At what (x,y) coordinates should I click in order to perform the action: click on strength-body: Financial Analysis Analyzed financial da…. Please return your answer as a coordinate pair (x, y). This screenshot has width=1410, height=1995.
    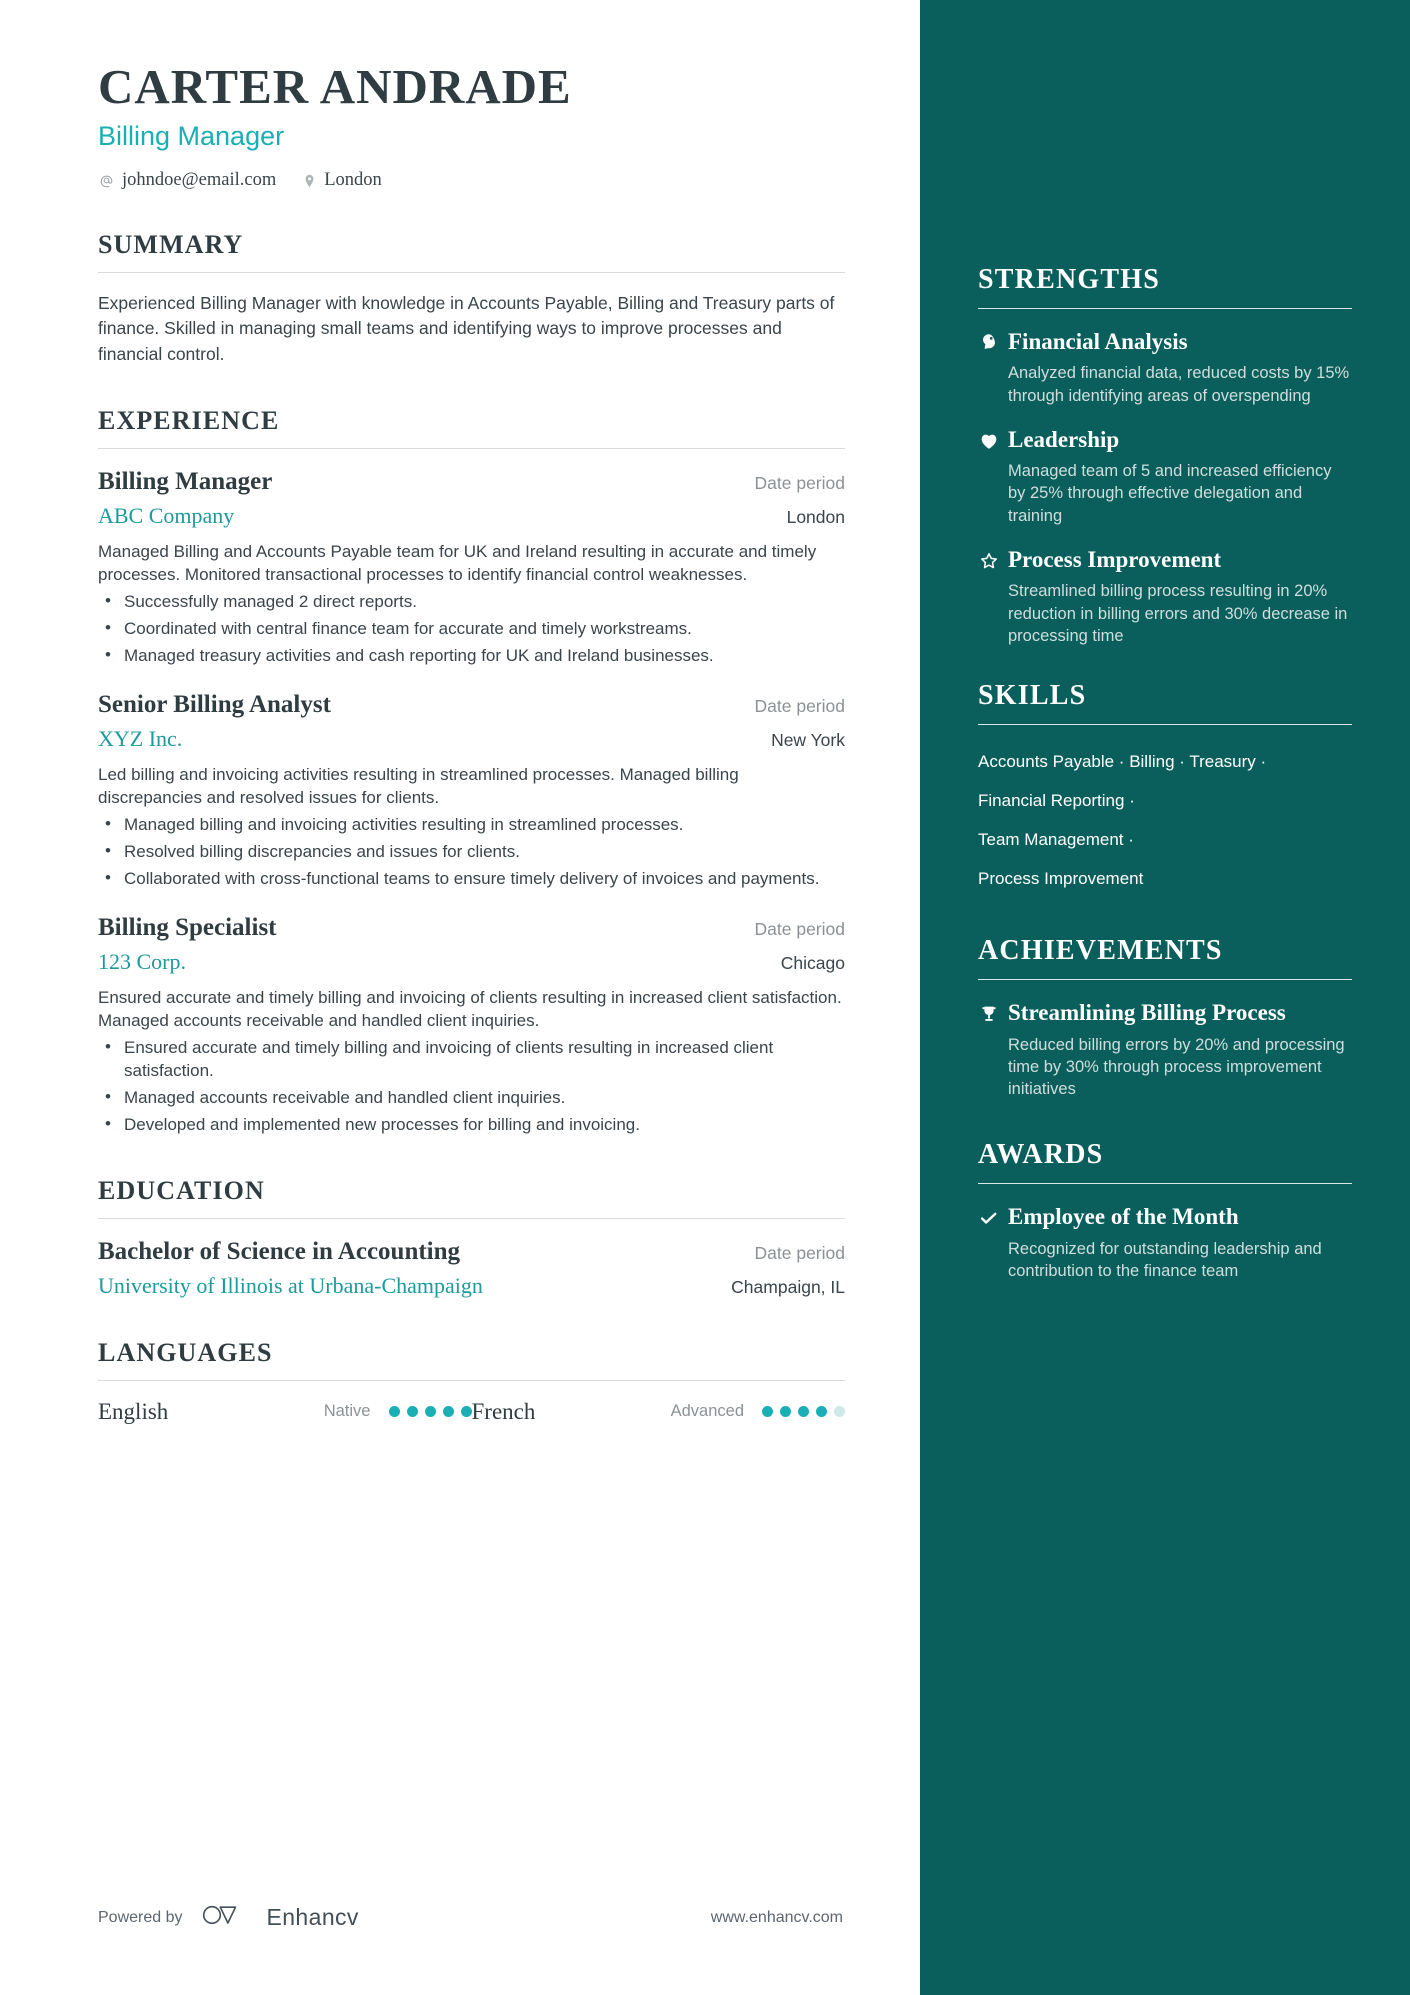
    Looking at the image, I should click on (1180, 368).